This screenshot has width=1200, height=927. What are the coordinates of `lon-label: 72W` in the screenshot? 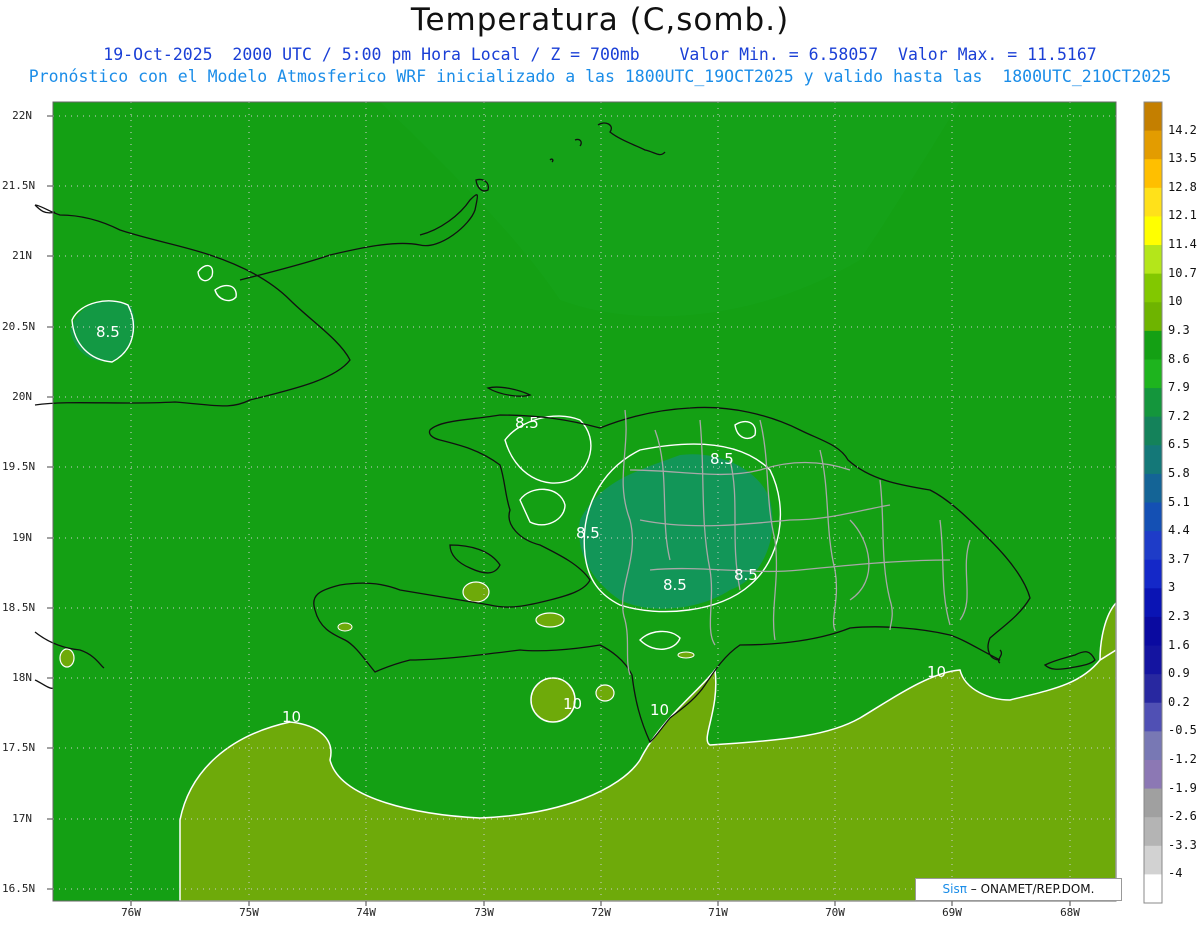 It's located at (601, 912).